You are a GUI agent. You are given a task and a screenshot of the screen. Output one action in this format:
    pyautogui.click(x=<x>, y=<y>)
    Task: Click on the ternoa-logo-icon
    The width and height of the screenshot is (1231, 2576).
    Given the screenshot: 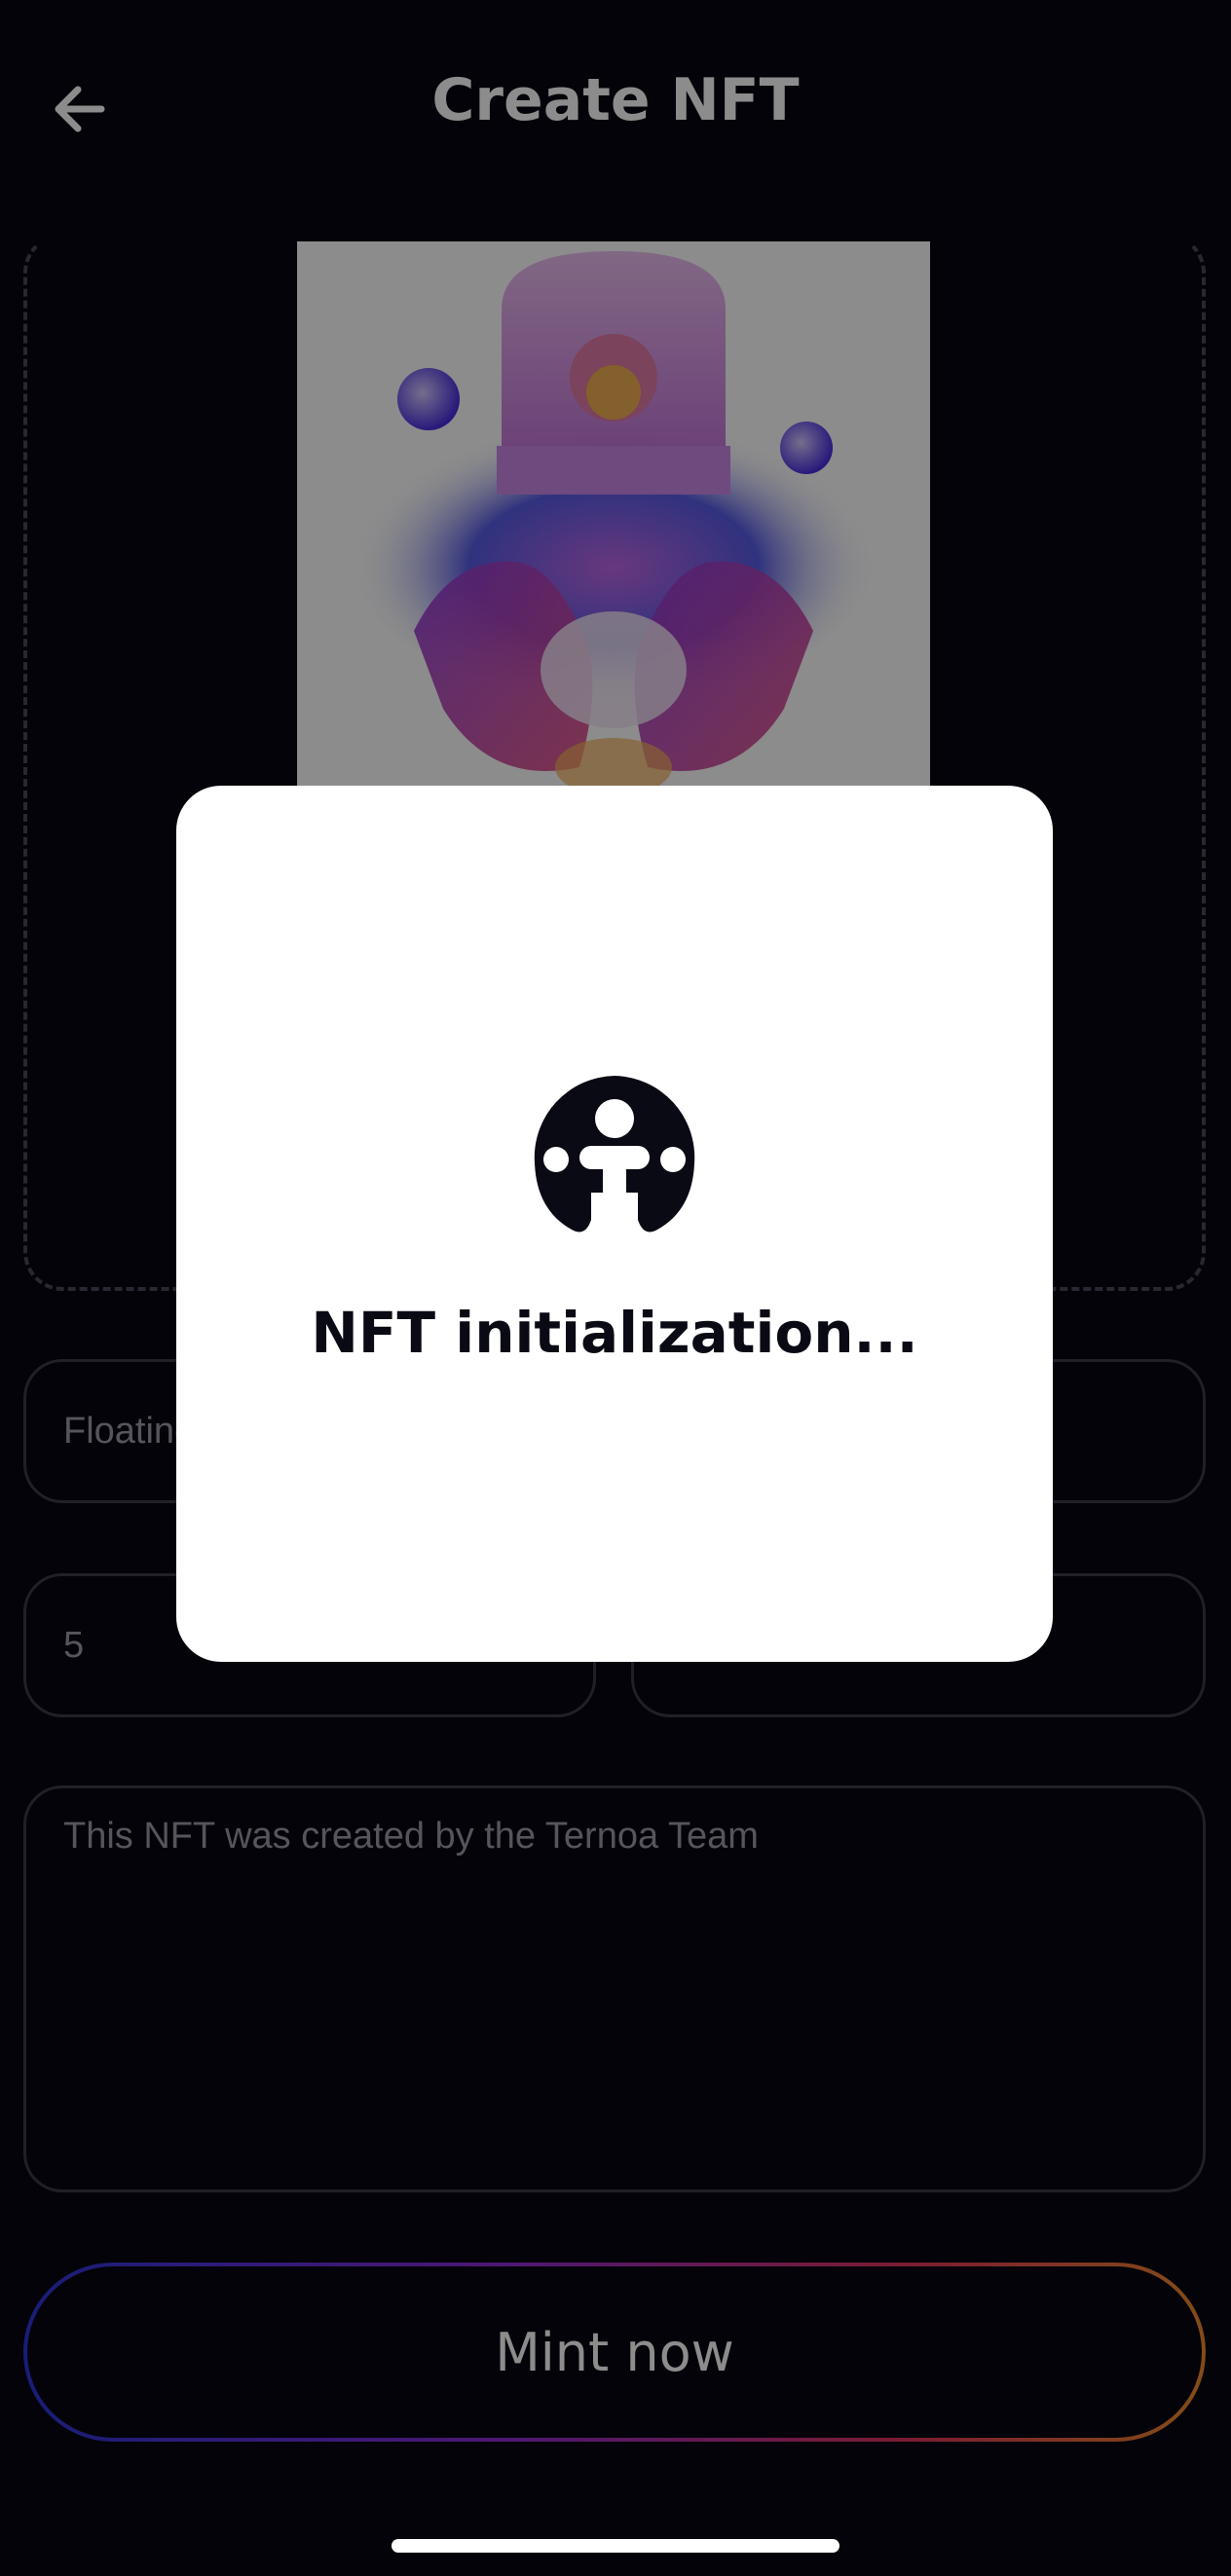 What is the action you would take?
    pyautogui.click(x=614, y=1157)
    